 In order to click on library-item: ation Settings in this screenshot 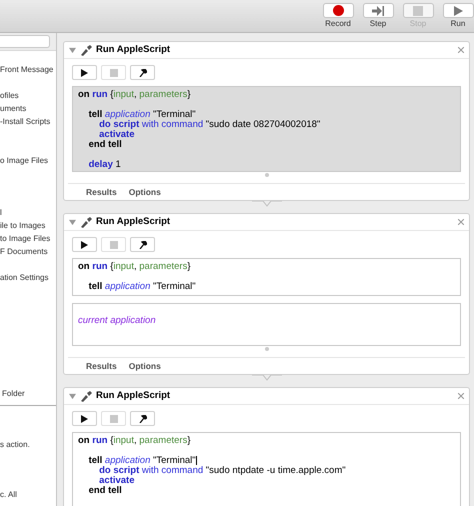, I will do `click(28, 277)`.